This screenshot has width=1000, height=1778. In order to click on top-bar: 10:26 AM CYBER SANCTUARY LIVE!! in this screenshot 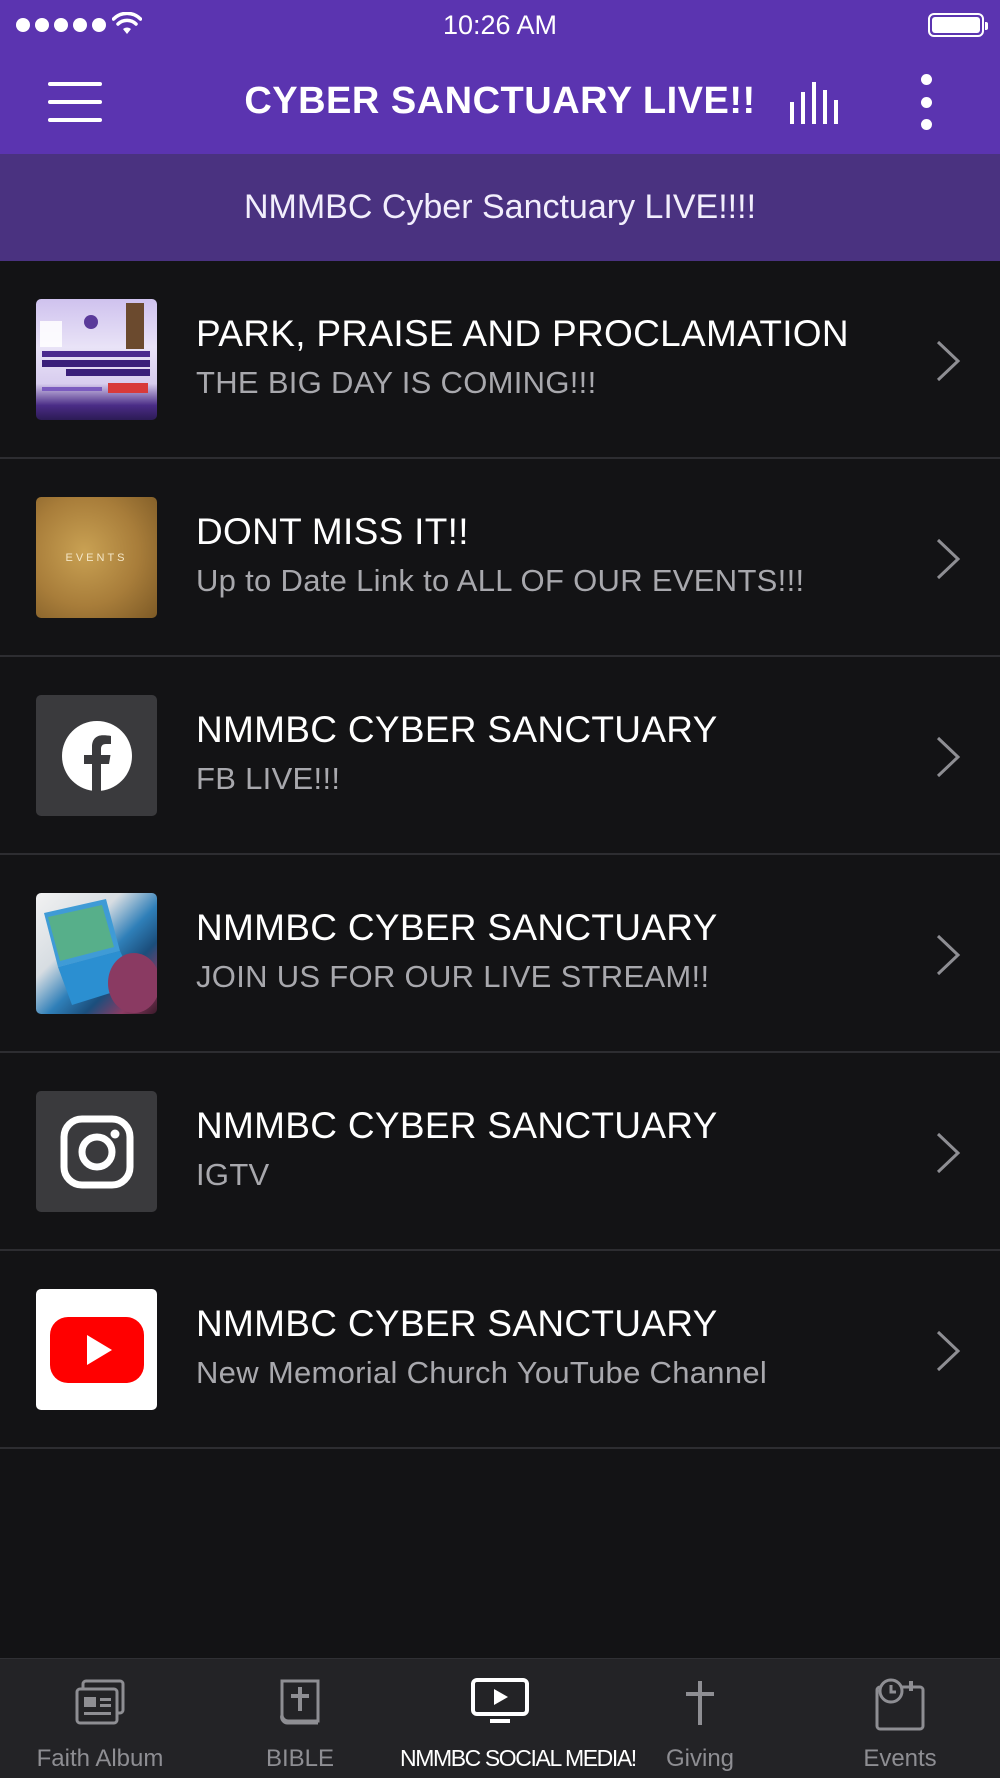, I will do `click(500, 77)`.